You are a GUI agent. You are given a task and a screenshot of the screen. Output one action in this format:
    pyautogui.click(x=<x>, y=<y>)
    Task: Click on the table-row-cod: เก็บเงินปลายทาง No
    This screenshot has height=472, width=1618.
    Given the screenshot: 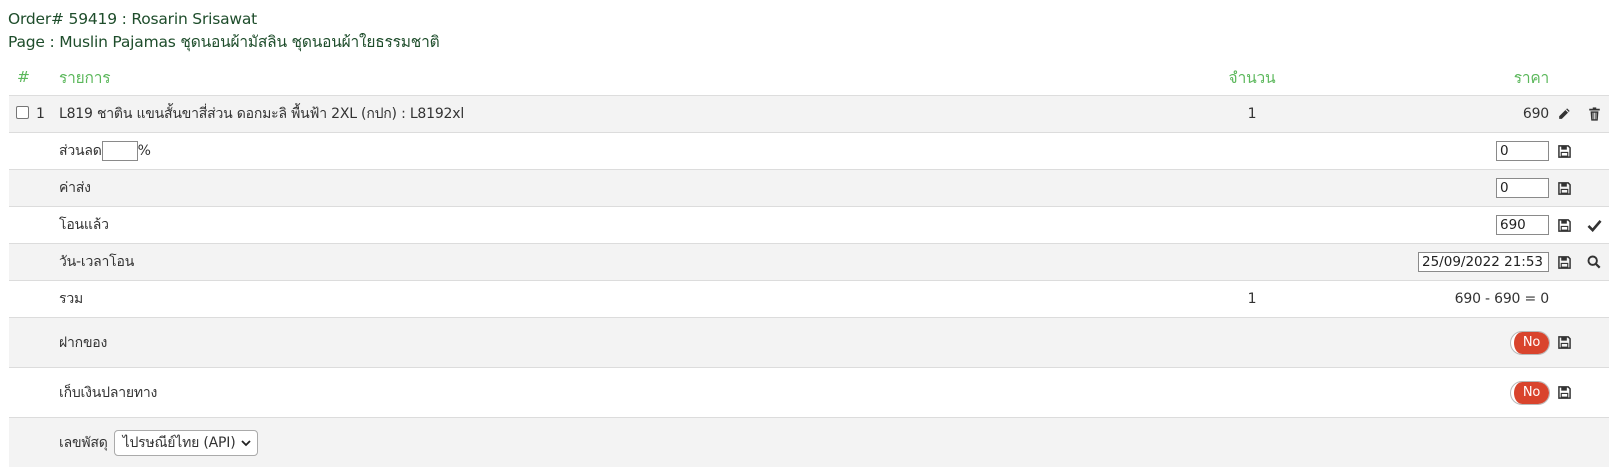 What is the action you would take?
    pyautogui.click(x=809, y=392)
    